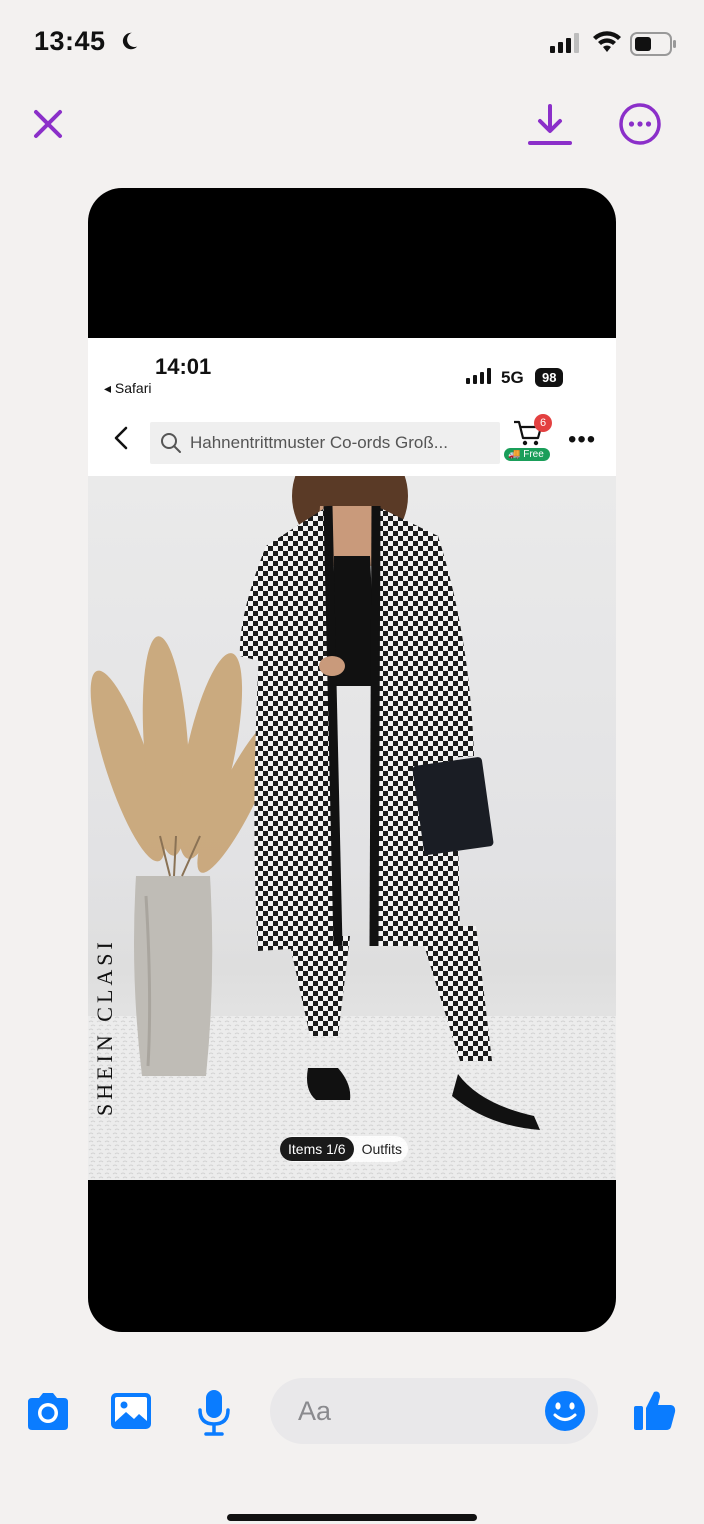 Image resolution: width=704 pixels, height=1524 pixels. Describe the element at coordinates (654, 1410) in the screenshot. I see `thumbs-up-button` at that location.